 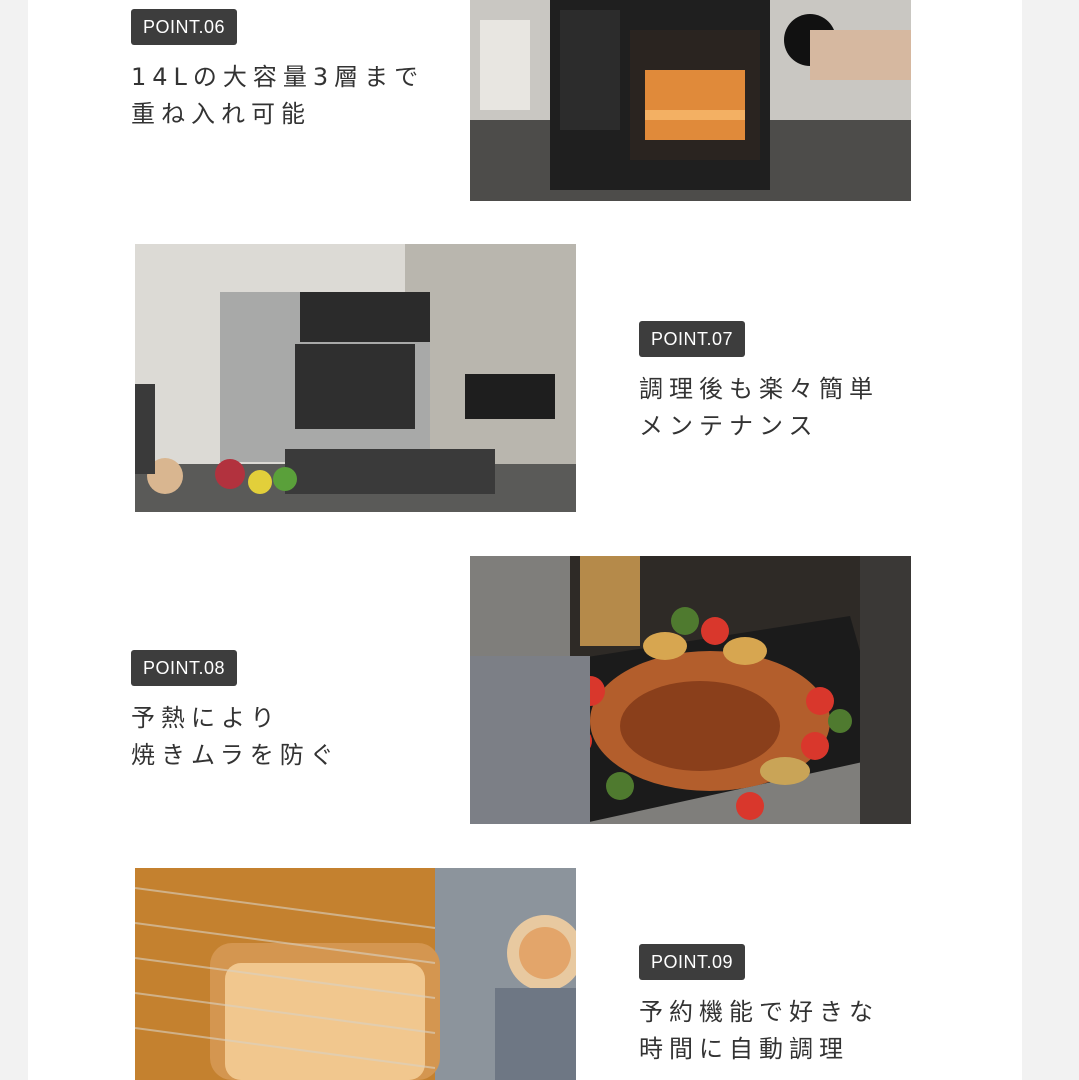 I want to click on point-07-line-1: 調理後も楽々簡単, so click(x=759, y=389).